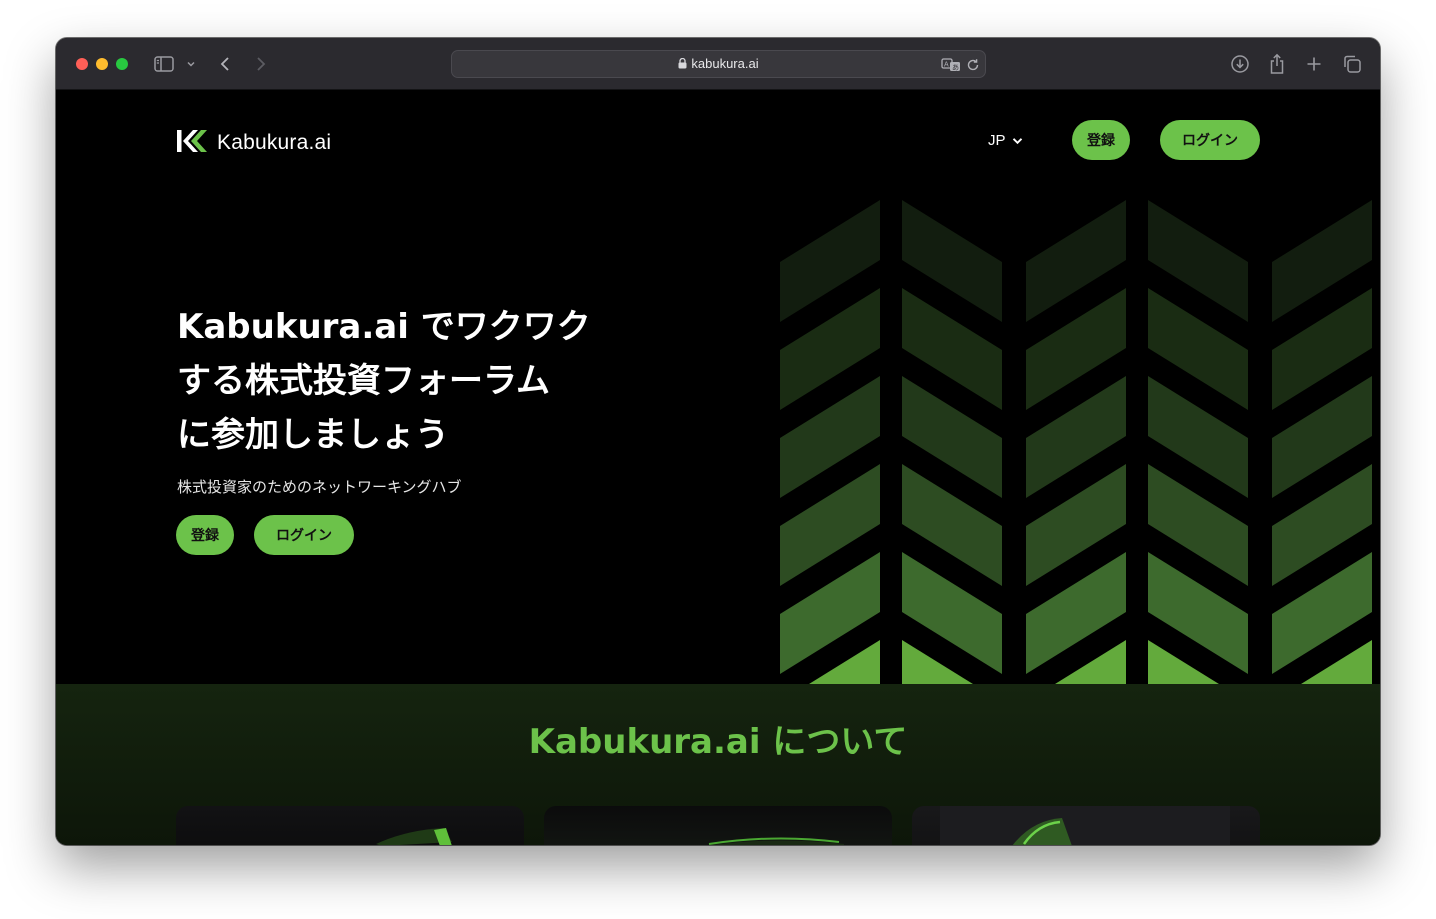  Describe the element at coordinates (973, 65) in the screenshot. I see `reload-icon` at that location.